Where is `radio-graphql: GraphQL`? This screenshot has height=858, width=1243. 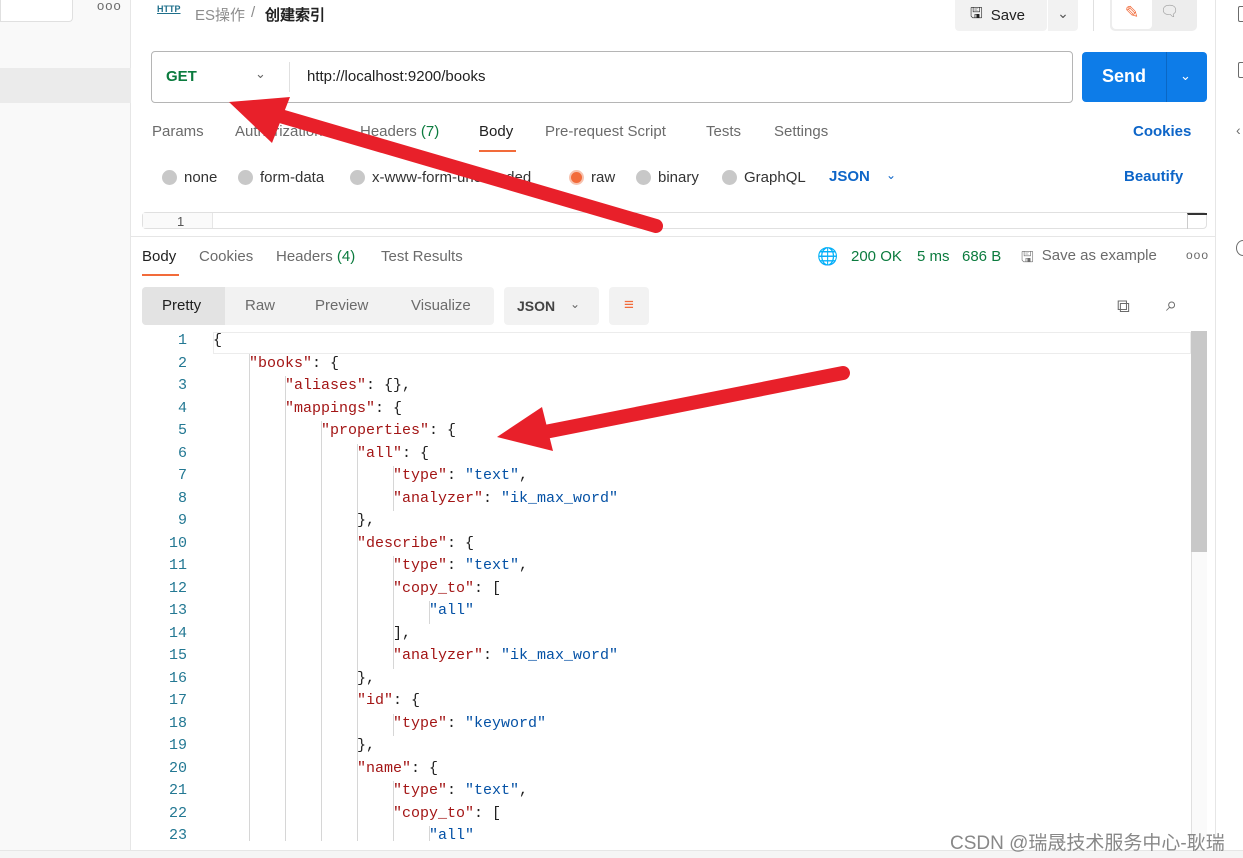 radio-graphql: GraphQL is located at coordinates (764, 177).